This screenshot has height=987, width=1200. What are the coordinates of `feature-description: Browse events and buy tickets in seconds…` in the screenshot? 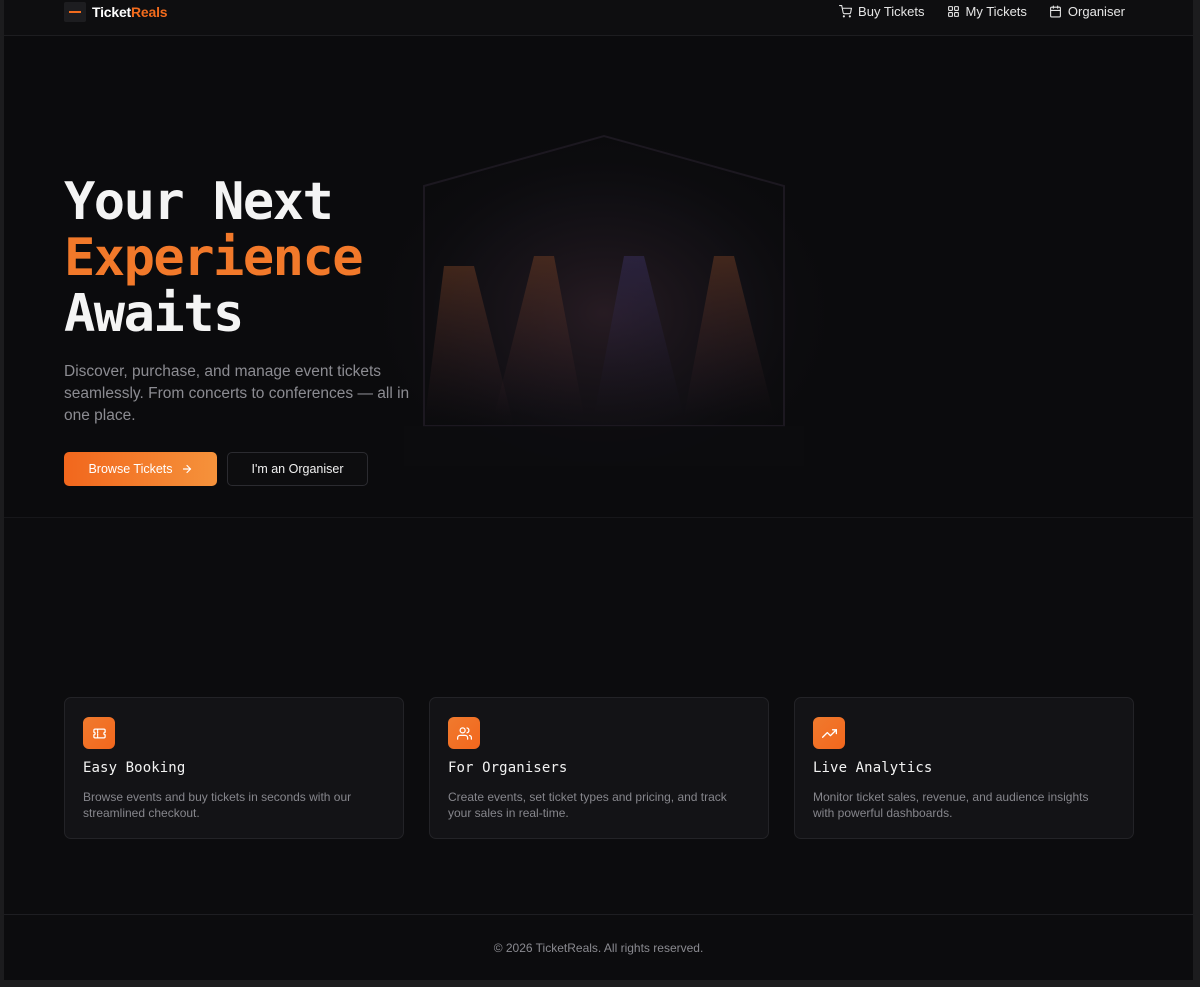 It's located at (217, 805).